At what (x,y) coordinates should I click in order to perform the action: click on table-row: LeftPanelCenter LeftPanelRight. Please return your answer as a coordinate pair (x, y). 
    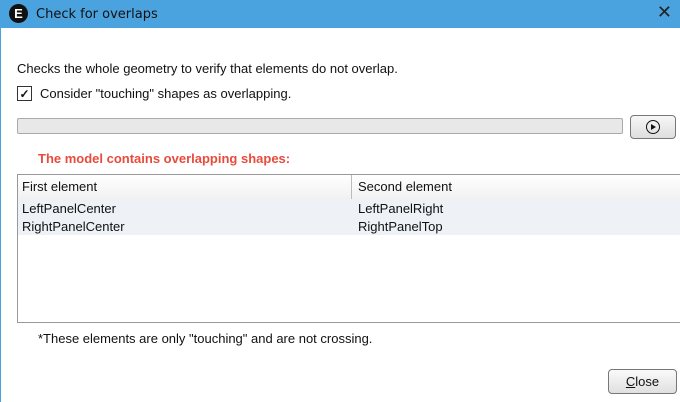
    Looking at the image, I should click on (349, 208).